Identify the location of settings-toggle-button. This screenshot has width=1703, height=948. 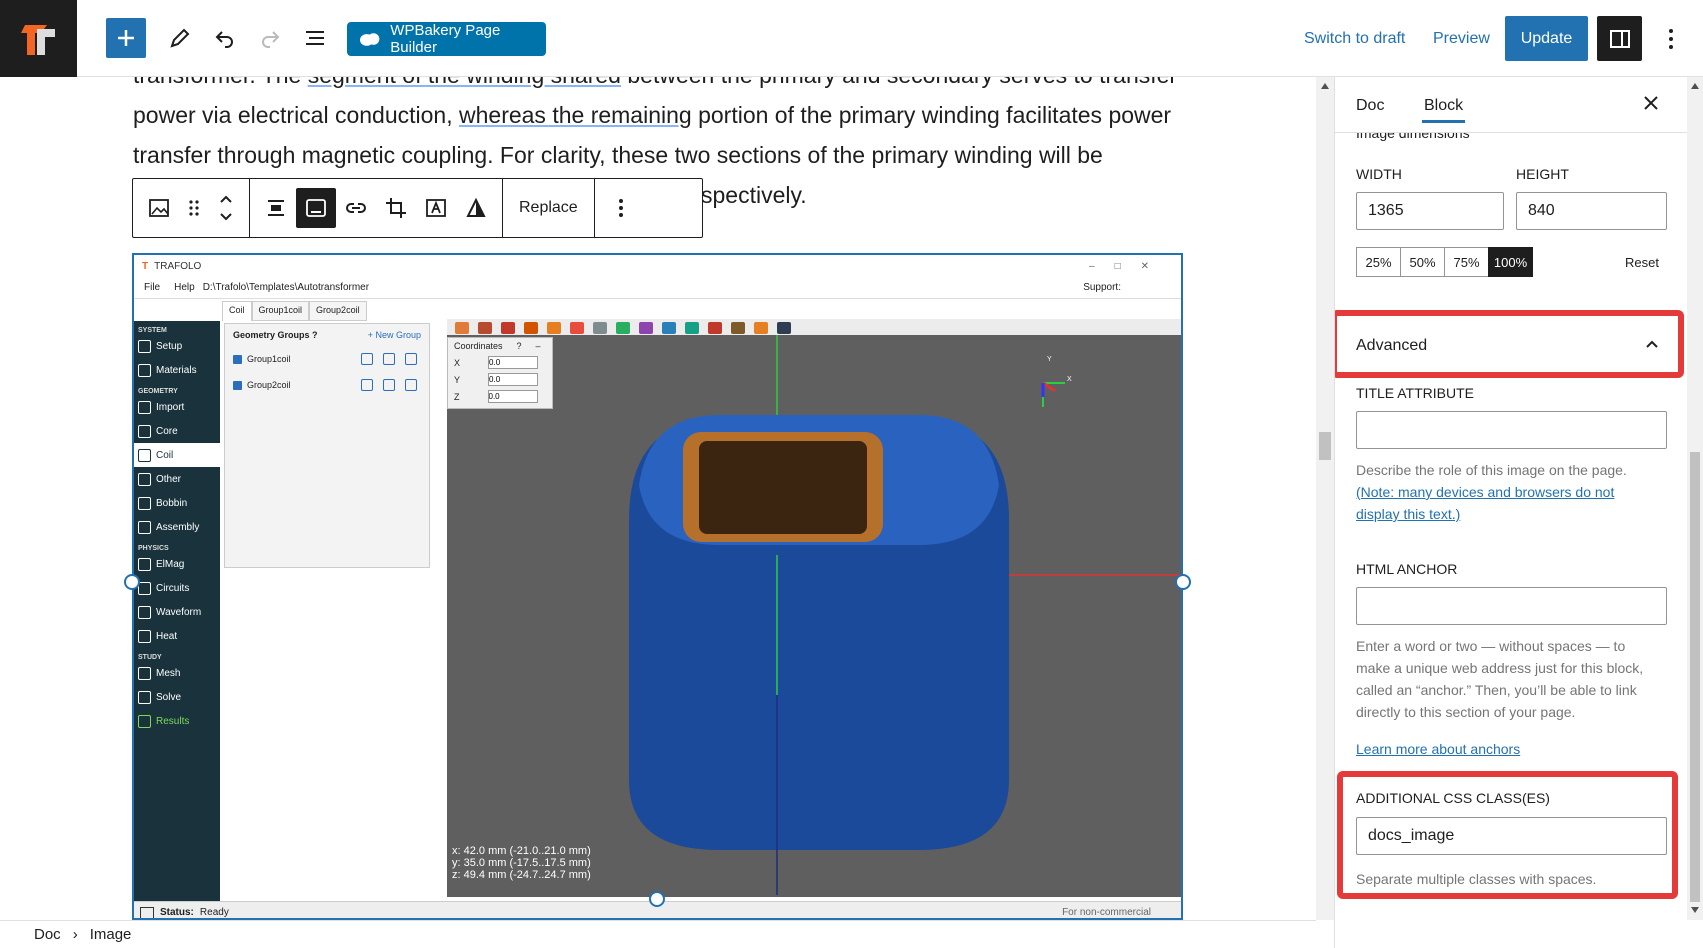
(1619, 38).